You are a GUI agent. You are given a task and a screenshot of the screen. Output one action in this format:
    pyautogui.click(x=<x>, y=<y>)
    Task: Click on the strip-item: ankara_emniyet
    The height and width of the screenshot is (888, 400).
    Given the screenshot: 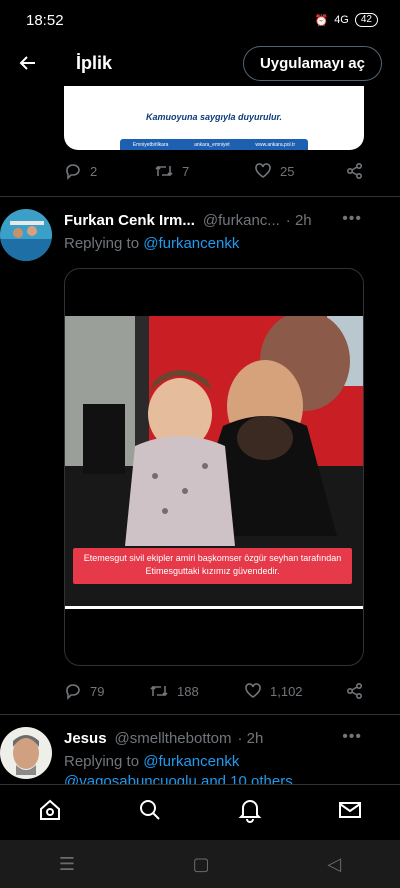 What is the action you would take?
    pyautogui.click(x=212, y=144)
    